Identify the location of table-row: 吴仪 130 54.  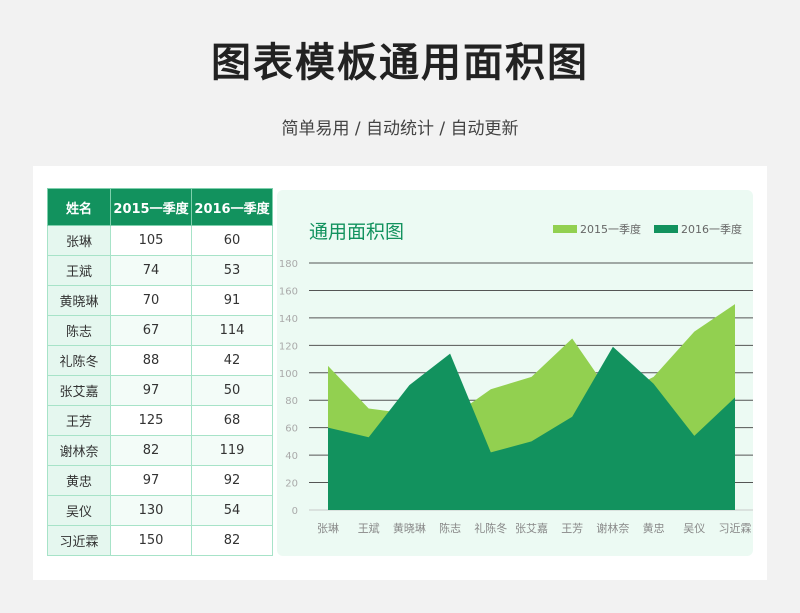
(160, 510).